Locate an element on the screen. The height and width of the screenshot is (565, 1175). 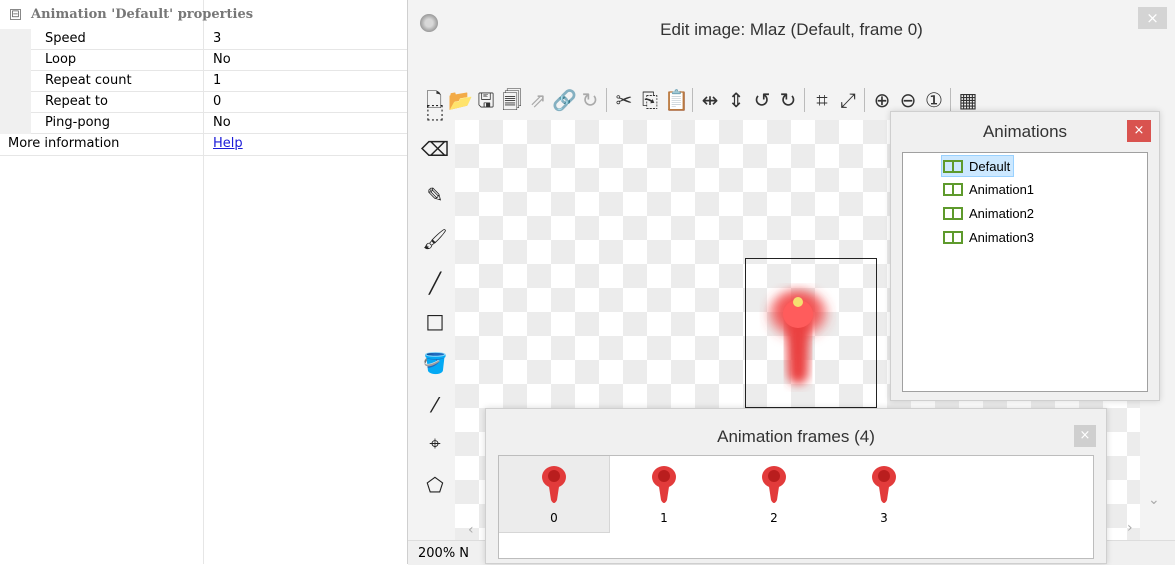
help-link: Help is located at coordinates (228, 143).